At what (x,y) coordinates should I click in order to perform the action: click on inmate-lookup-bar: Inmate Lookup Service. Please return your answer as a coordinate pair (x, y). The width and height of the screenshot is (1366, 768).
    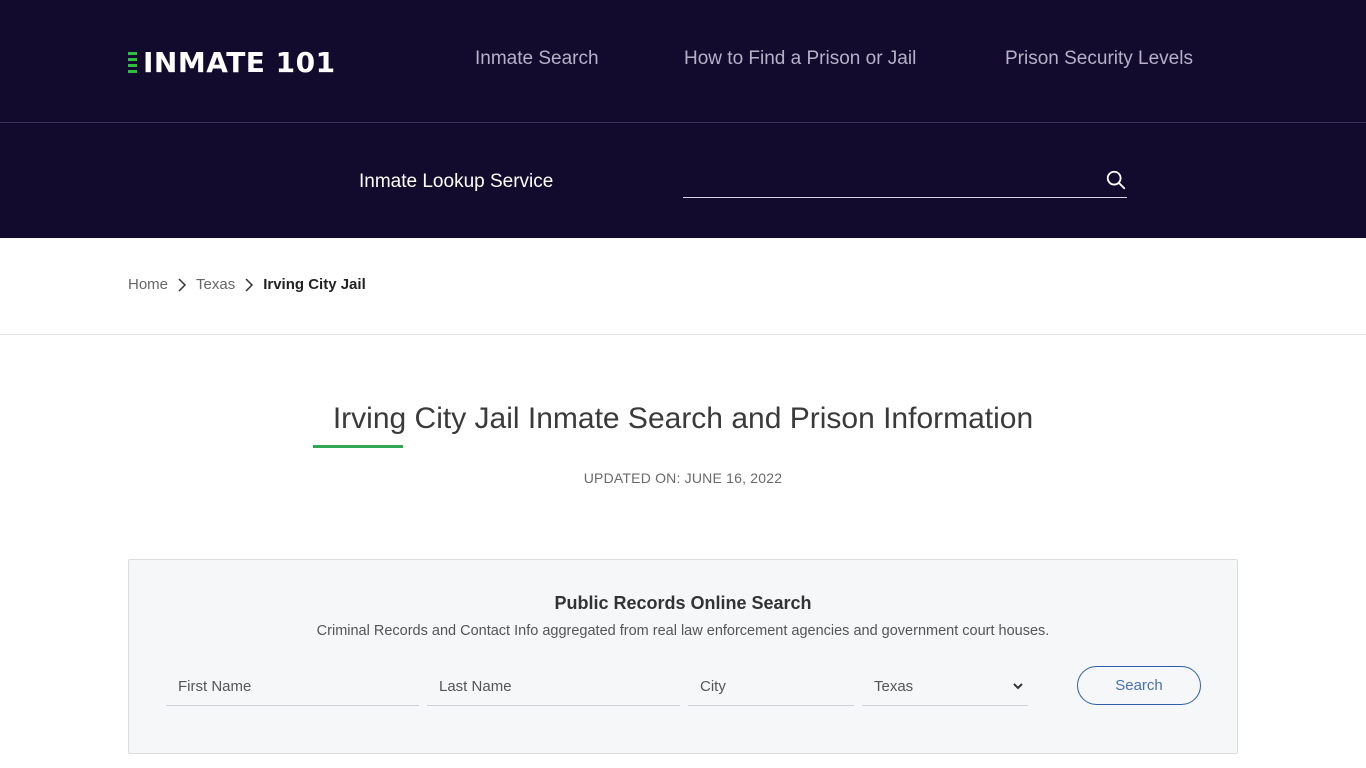
    Looking at the image, I should click on (683, 180).